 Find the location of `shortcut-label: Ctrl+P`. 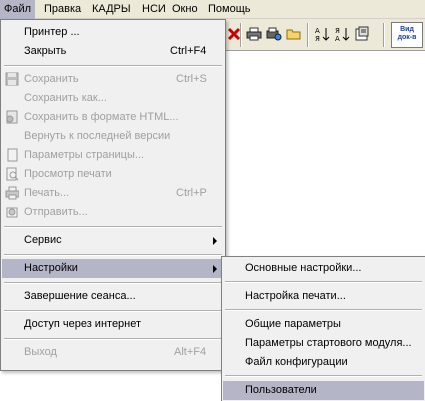

shortcut-label: Ctrl+P is located at coordinates (191, 193).